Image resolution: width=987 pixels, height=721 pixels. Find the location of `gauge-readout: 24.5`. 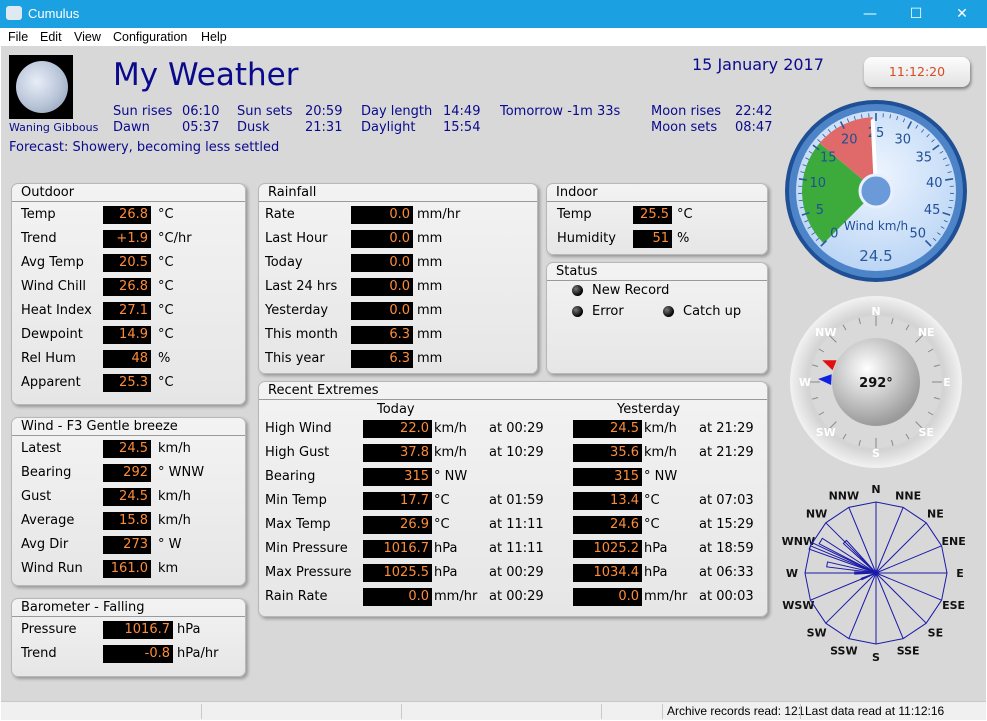

gauge-readout: 24.5 is located at coordinates (875, 256).